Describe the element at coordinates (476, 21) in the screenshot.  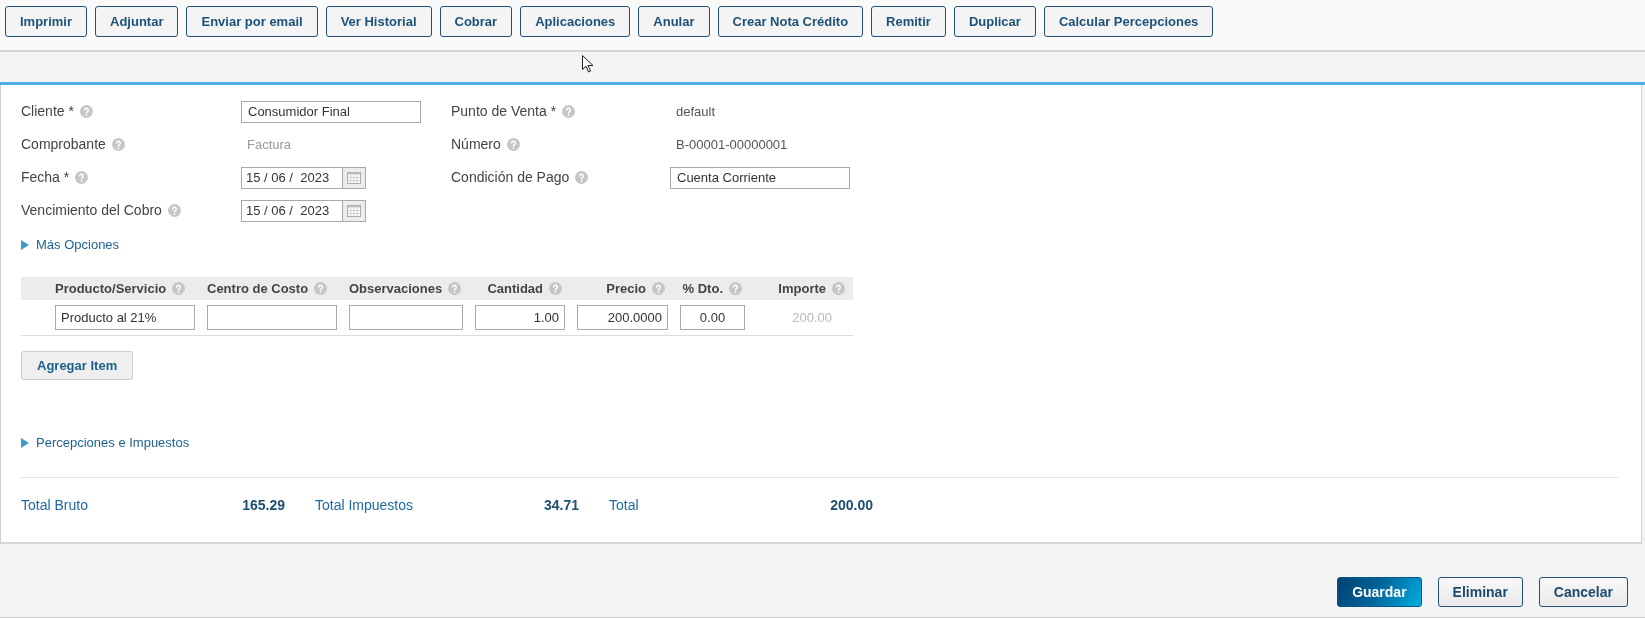
I see `toolbar-button: Cobrar` at that location.